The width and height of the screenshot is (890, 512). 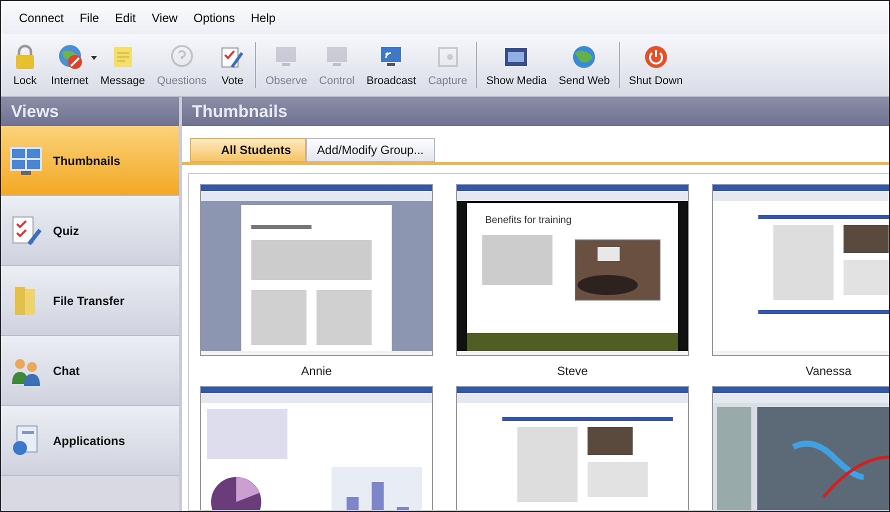 What do you see at coordinates (41, 17) in the screenshot?
I see `menu-item: Connect` at bounding box center [41, 17].